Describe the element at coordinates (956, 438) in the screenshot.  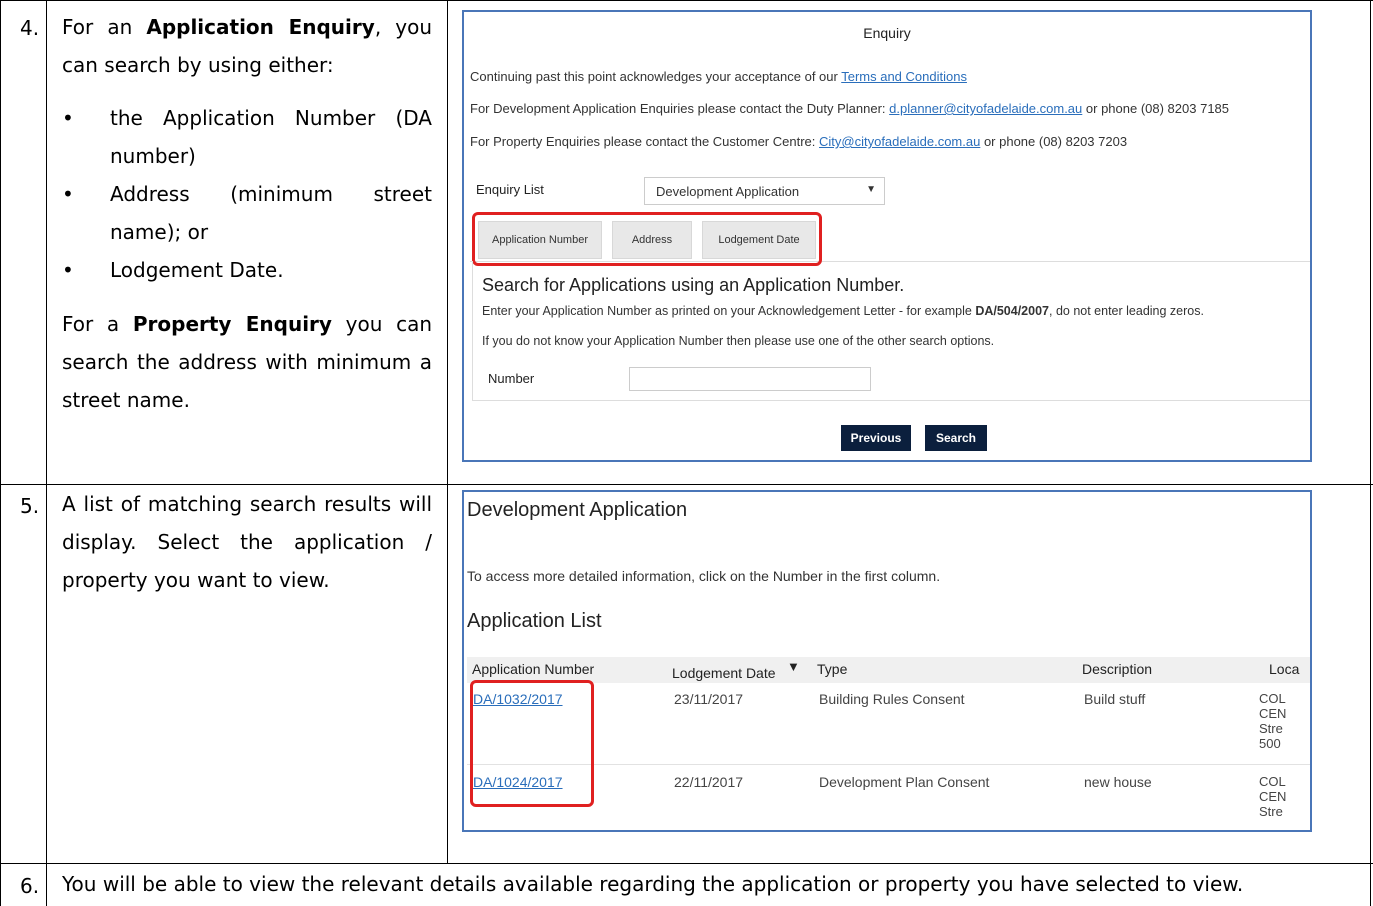
I see `search-button: Search` at that location.